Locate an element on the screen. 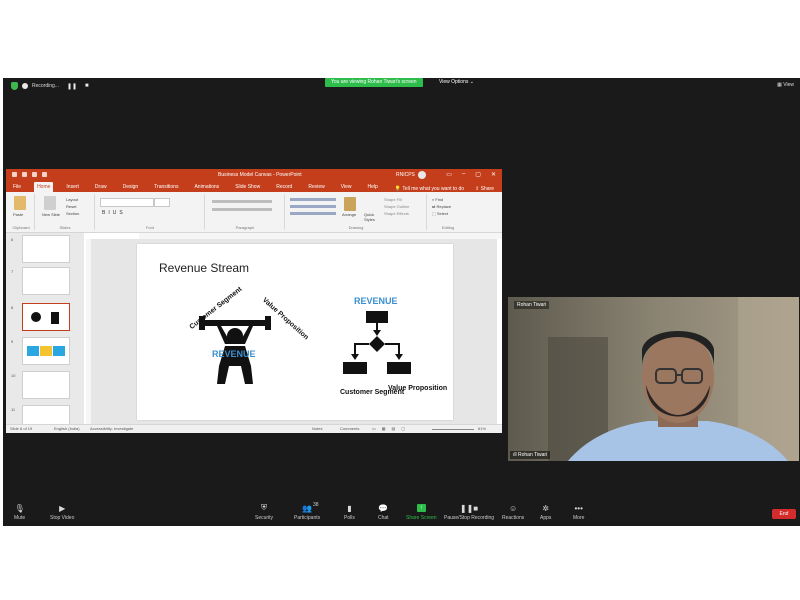 Image resolution: width=800 pixels, height=600 pixels. security-button: ⛨ Security is located at coordinates (264, 512).